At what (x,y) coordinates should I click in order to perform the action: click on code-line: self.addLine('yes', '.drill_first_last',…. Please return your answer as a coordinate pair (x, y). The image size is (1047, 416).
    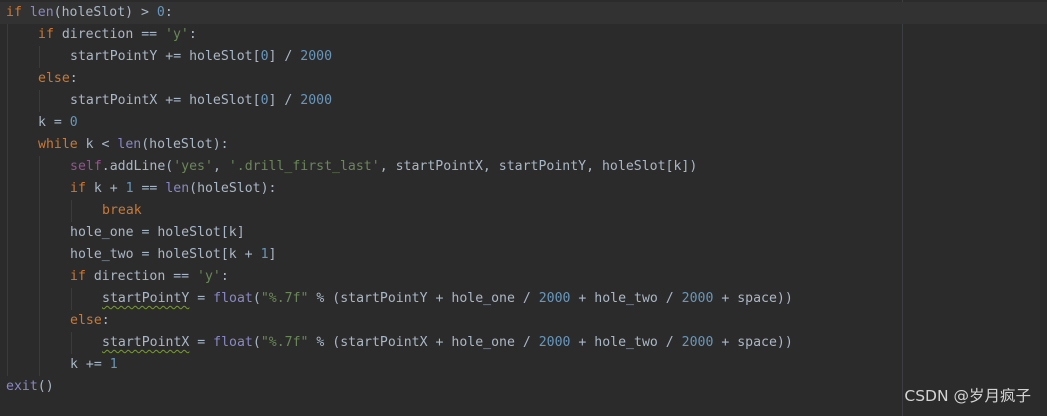
    Looking at the image, I should click on (450, 167).